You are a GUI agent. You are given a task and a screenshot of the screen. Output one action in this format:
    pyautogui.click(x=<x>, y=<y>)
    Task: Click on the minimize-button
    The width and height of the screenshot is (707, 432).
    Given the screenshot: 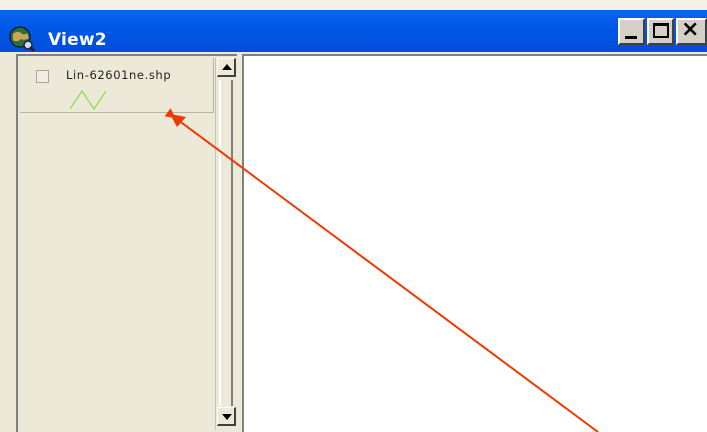 What is the action you would take?
    pyautogui.click(x=631, y=31)
    